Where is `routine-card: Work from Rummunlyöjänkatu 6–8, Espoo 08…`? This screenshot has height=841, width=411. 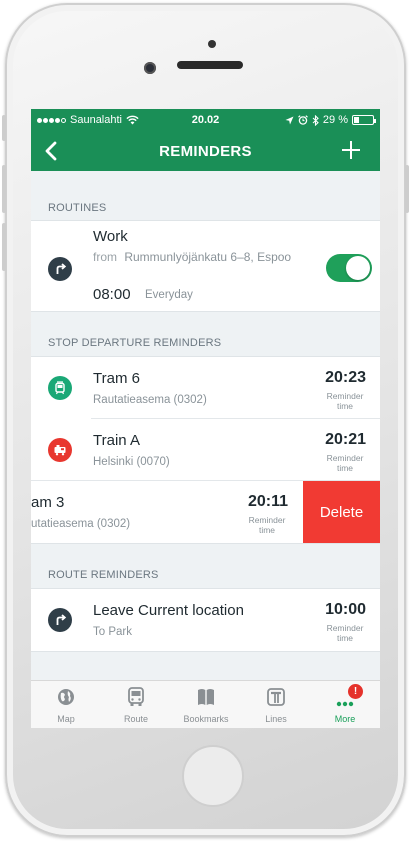 routine-card: Work from Rummunlyöjänkatu 6–8, Espoo 08… is located at coordinates (205, 266).